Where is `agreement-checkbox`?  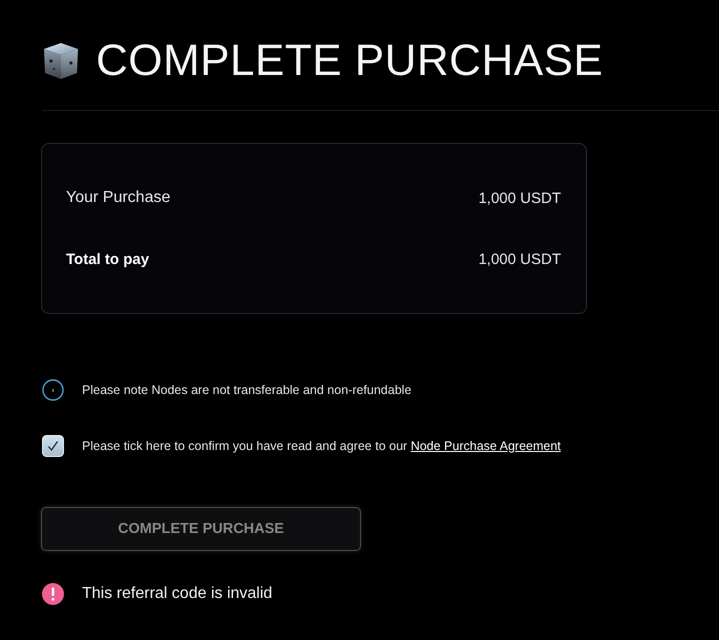 agreement-checkbox is located at coordinates (53, 446).